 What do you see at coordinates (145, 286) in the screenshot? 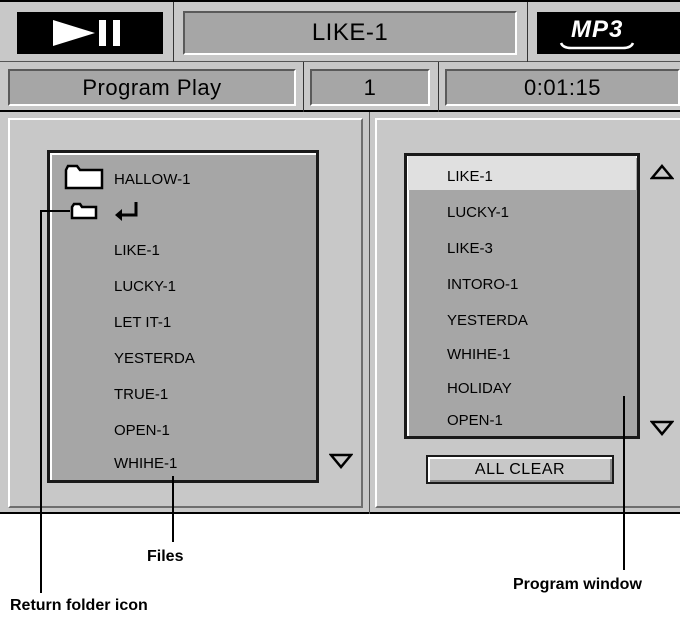
I see `file-item: LUCKY-1` at bounding box center [145, 286].